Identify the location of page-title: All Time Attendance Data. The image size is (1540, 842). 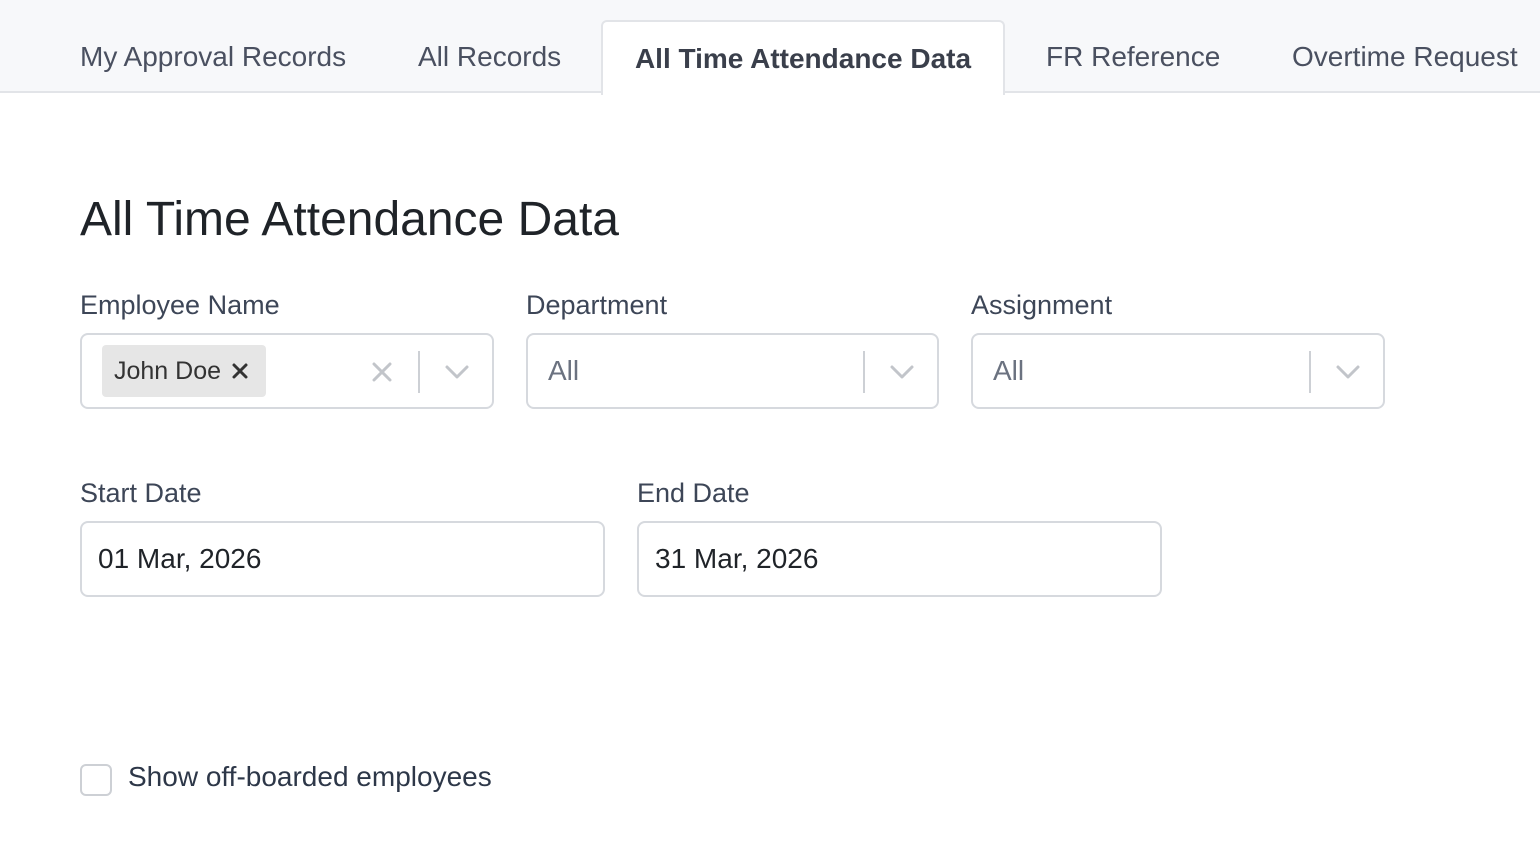
(349, 219).